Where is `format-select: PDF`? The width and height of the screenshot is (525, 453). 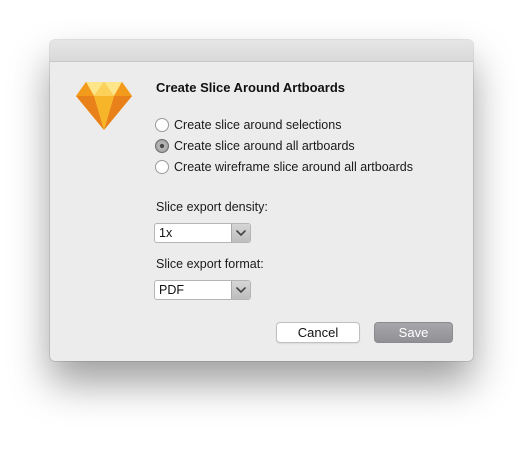 format-select: PDF is located at coordinates (202, 290).